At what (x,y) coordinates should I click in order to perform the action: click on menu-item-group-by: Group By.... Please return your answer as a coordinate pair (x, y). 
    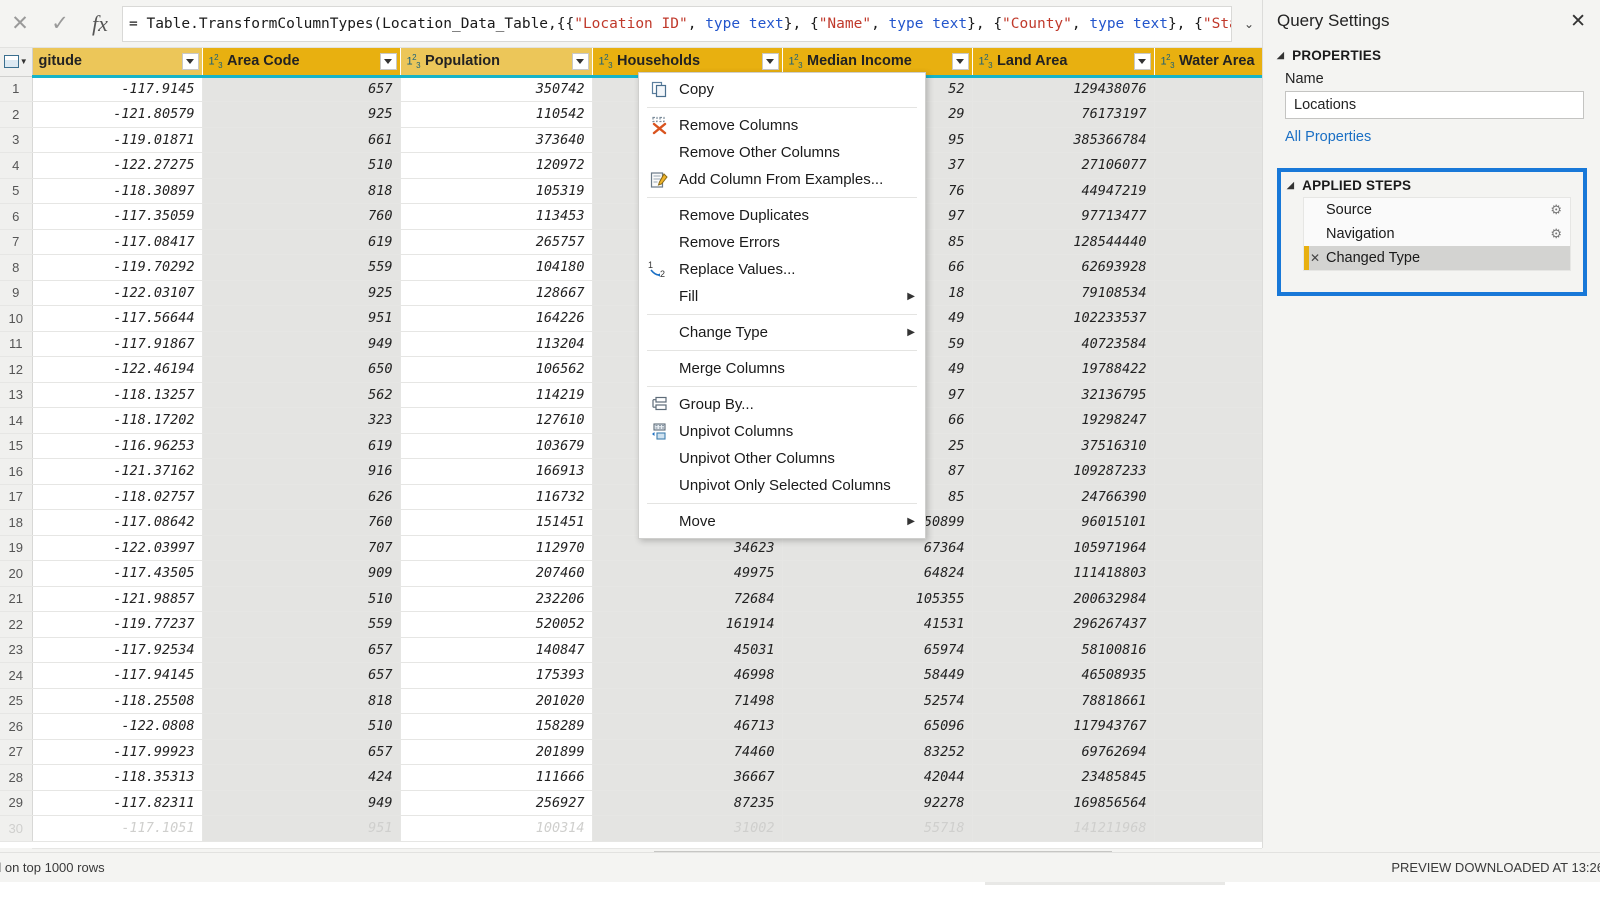
    Looking at the image, I should click on (782, 404).